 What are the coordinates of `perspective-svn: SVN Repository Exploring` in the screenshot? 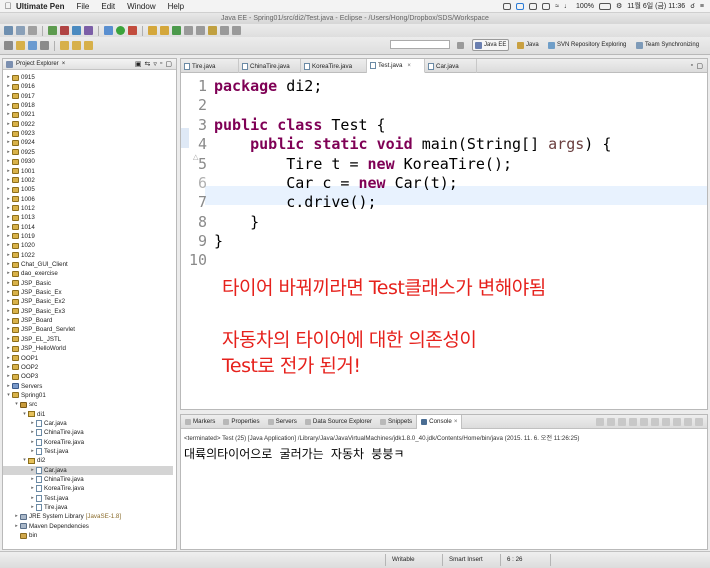 It's located at (587, 45).